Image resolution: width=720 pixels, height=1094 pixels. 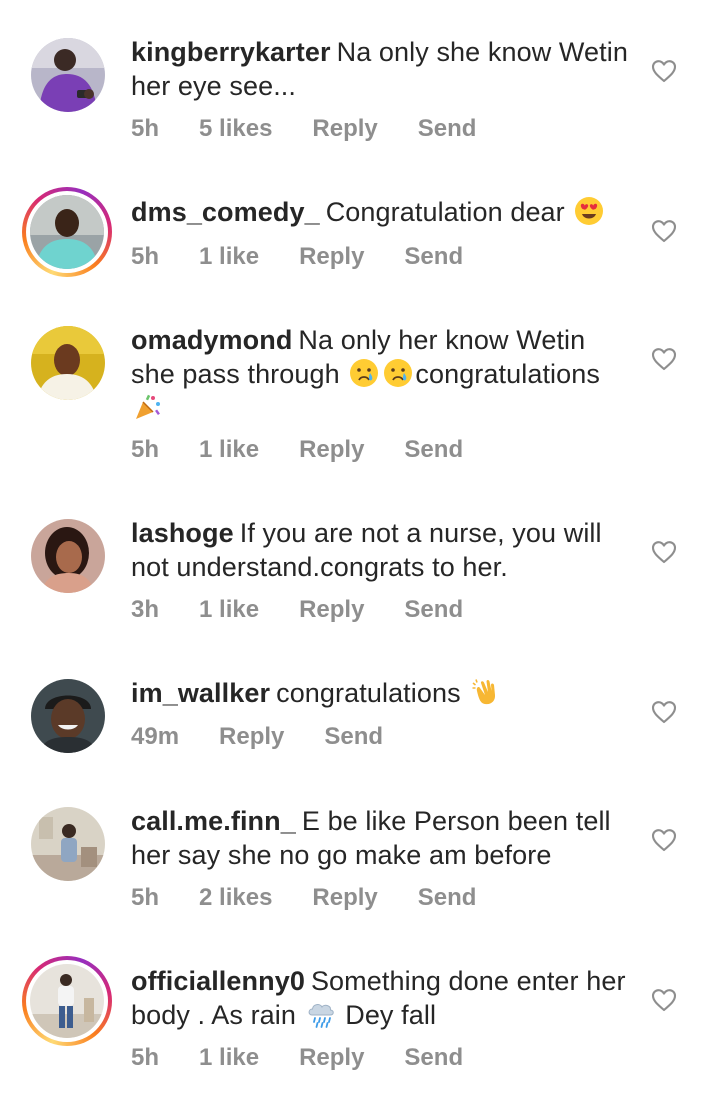 I want to click on avatar-woman-icon, so click(x=68, y=556).